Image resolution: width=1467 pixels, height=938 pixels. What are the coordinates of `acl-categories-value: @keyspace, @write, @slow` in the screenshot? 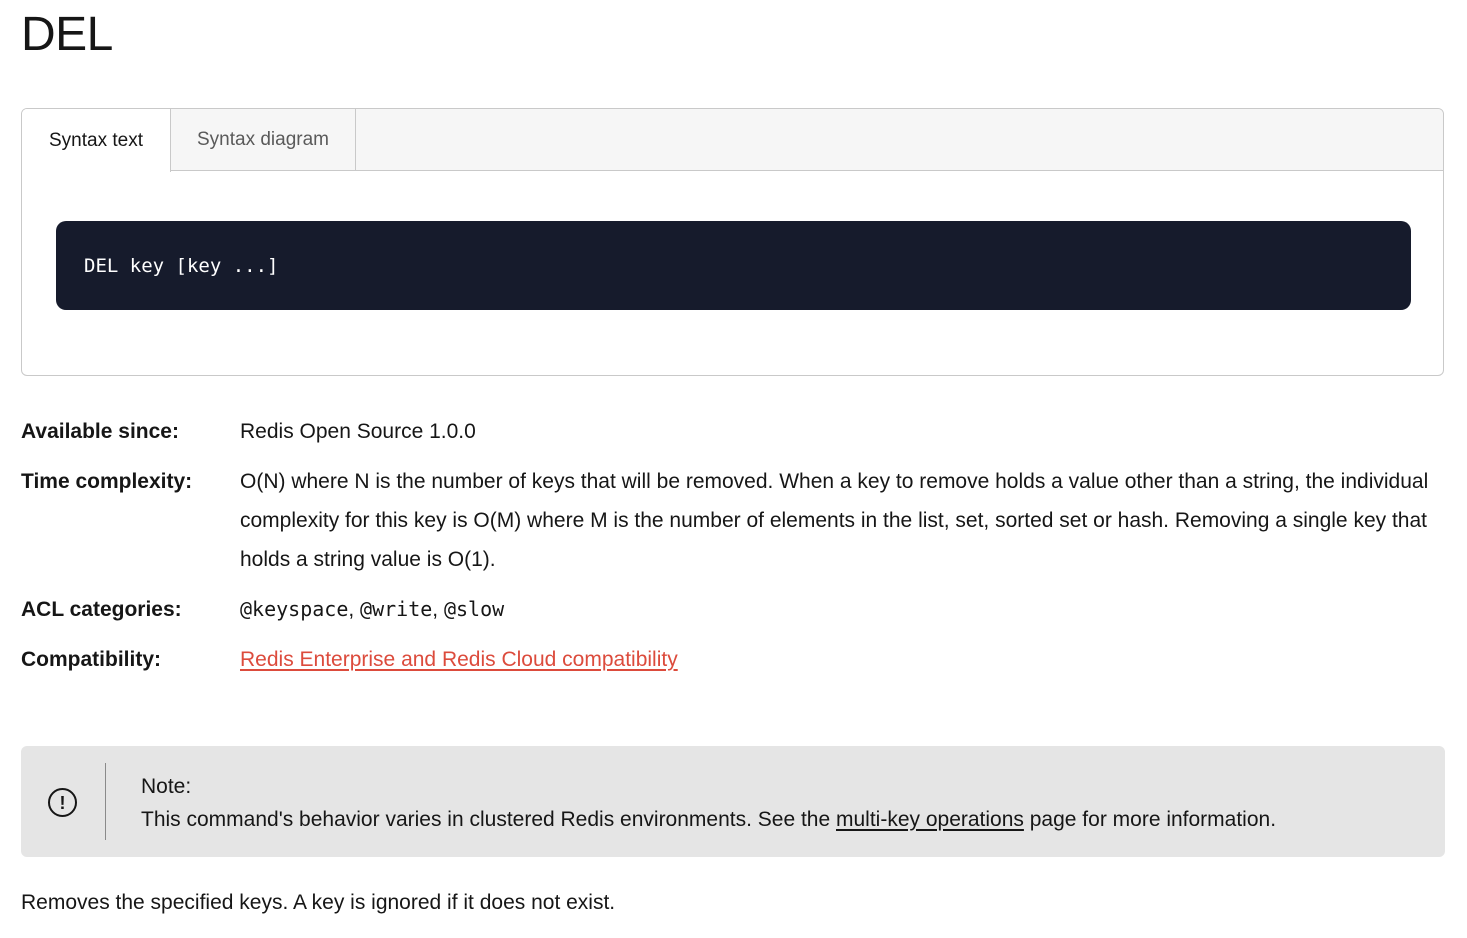 It's located at (840, 609).